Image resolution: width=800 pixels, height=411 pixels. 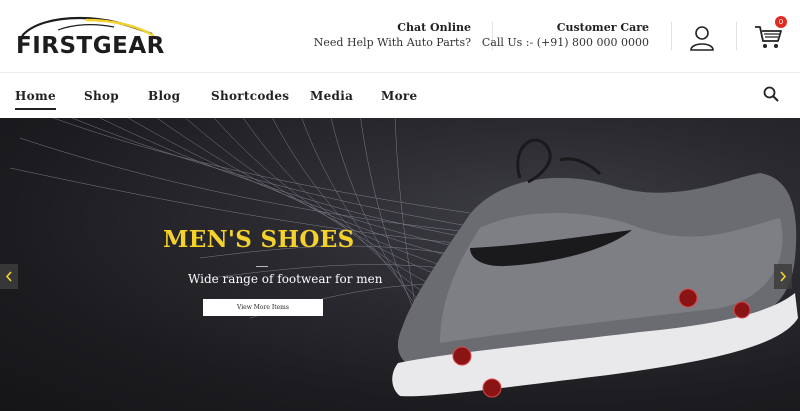 I want to click on view-more-items-button: View More Items, so click(x=263, y=307).